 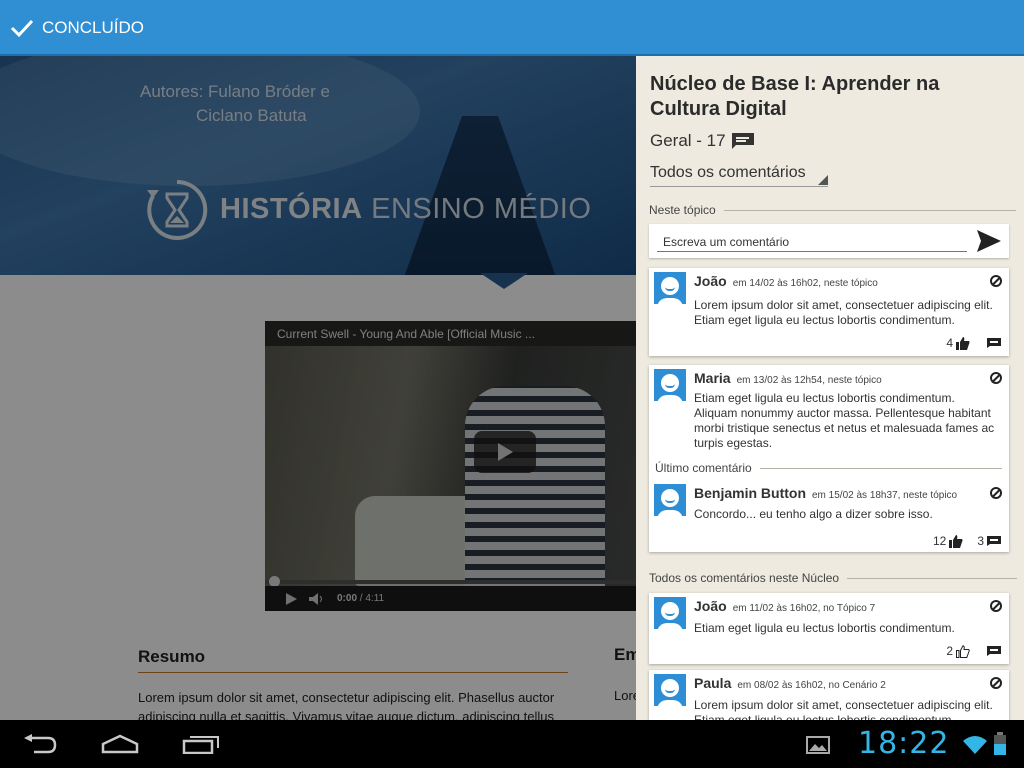 What do you see at coordinates (201, 744) in the screenshot?
I see `recent-apps-icon` at bounding box center [201, 744].